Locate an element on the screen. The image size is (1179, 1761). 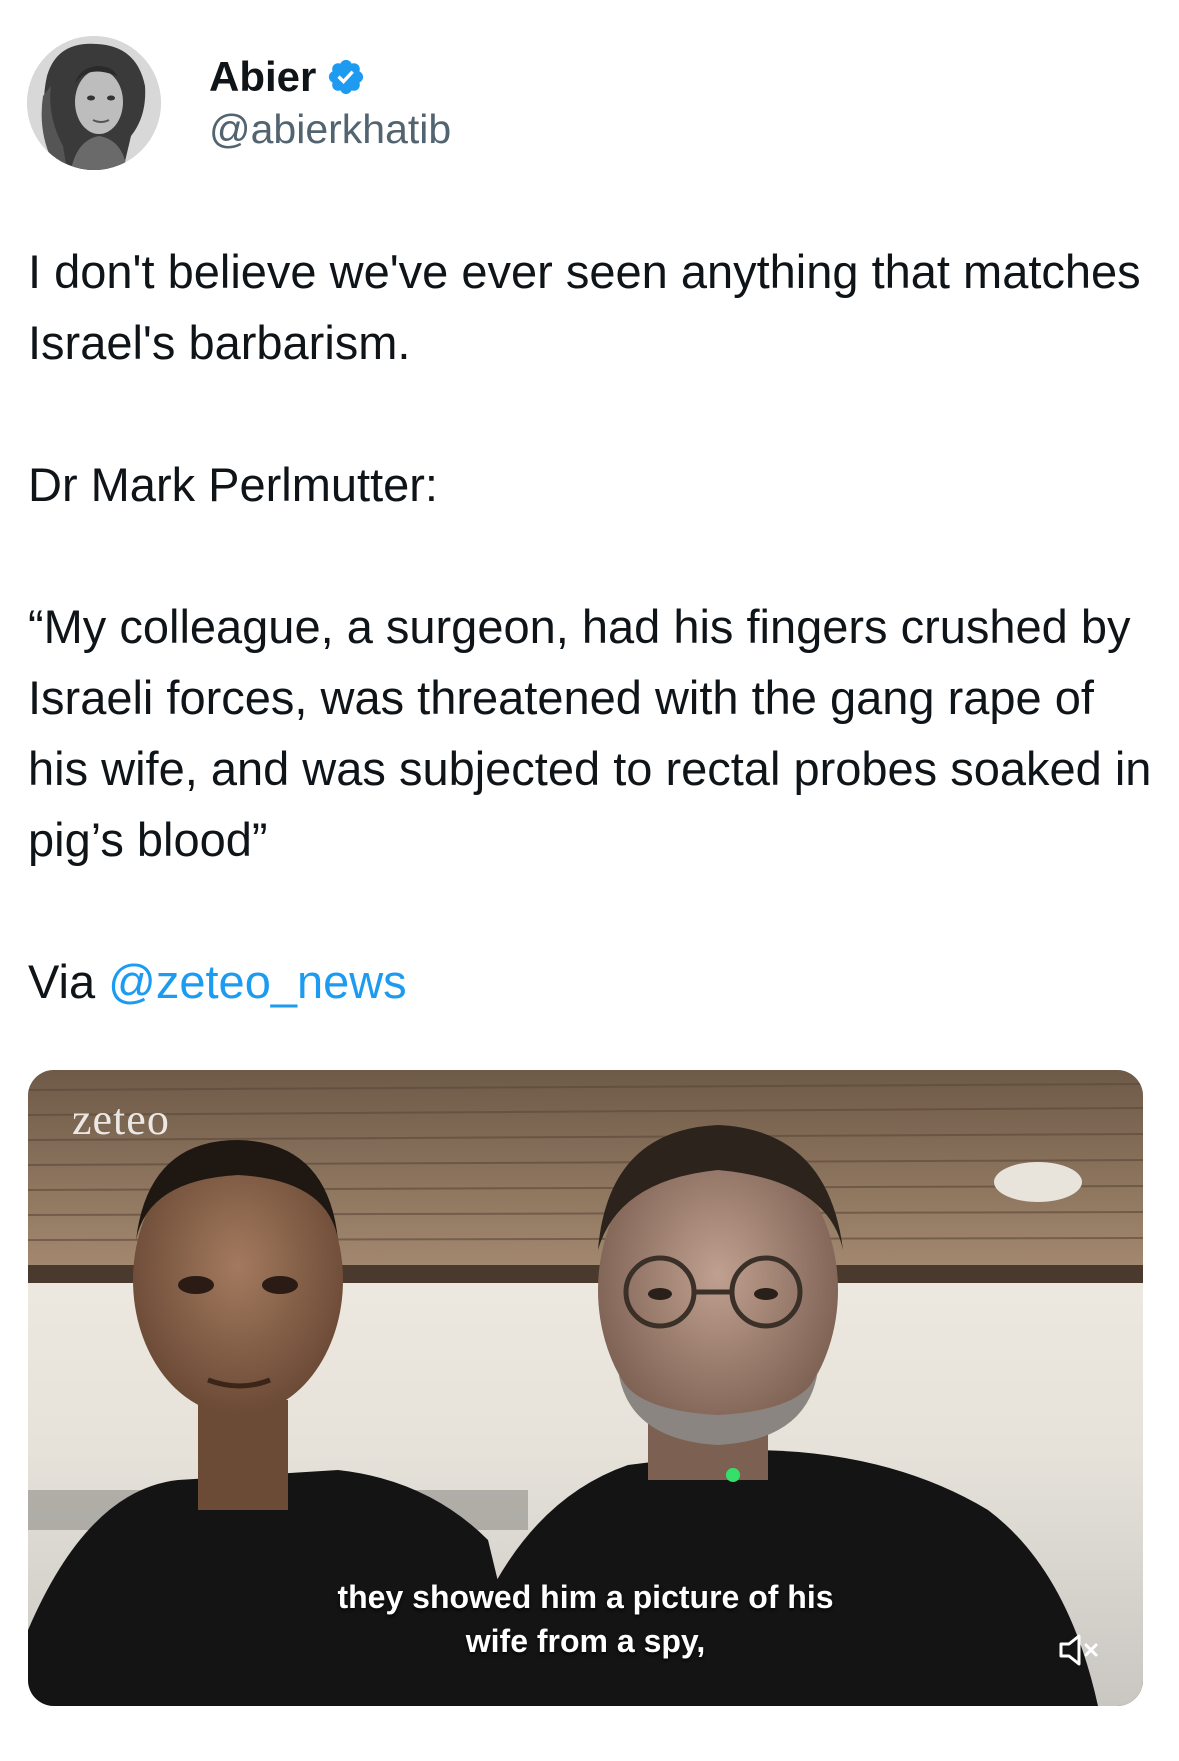
handle: @abierkhatib is located at coordinates (330, 129).